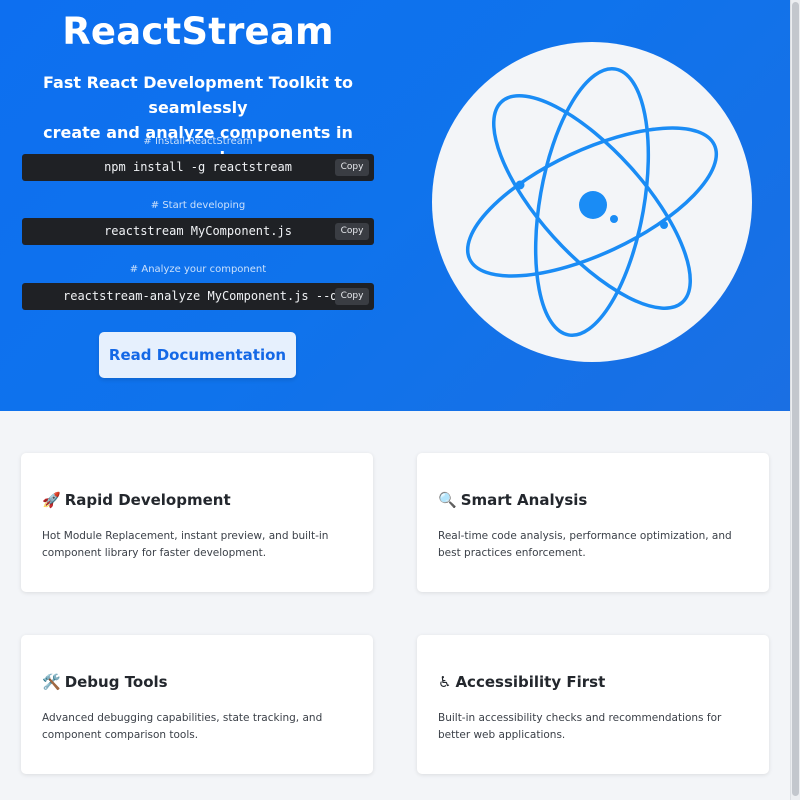 The height and width of the screenshot is (800, 800). What do you see at coordinates (198, 269) in the screenshot?
I see `analyze-caption: # Analyze your component` at bounding box center [198, 269].